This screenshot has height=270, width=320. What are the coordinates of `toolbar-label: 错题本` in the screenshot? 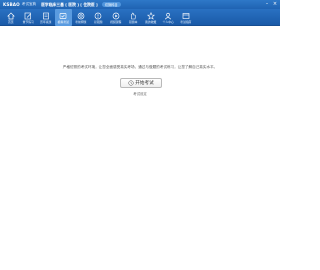 It's located at (133, 21).